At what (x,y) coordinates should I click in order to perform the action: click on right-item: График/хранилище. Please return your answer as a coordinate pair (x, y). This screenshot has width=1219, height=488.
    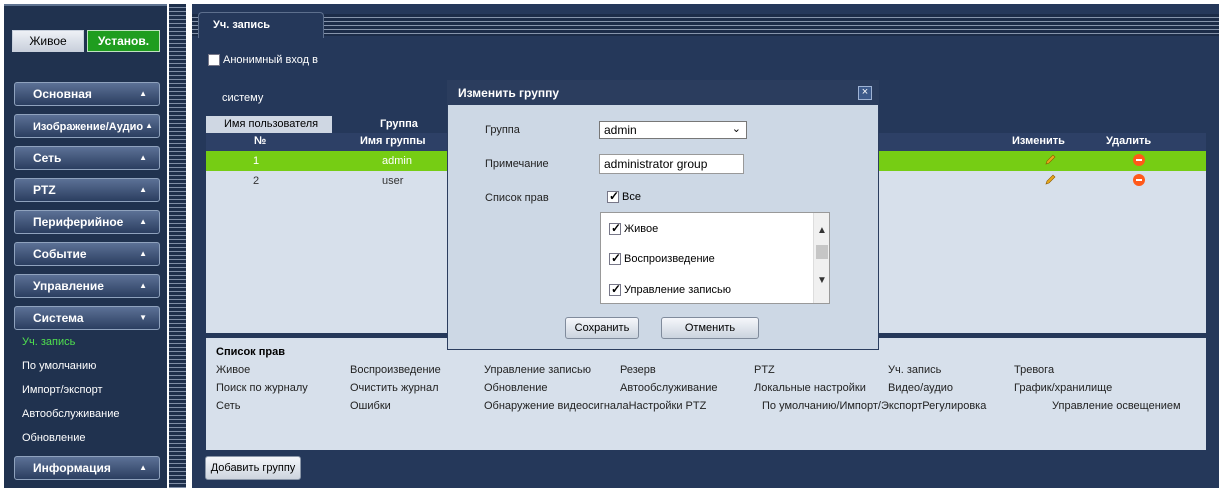
    Looking at the image, I should click on (1063, 388).